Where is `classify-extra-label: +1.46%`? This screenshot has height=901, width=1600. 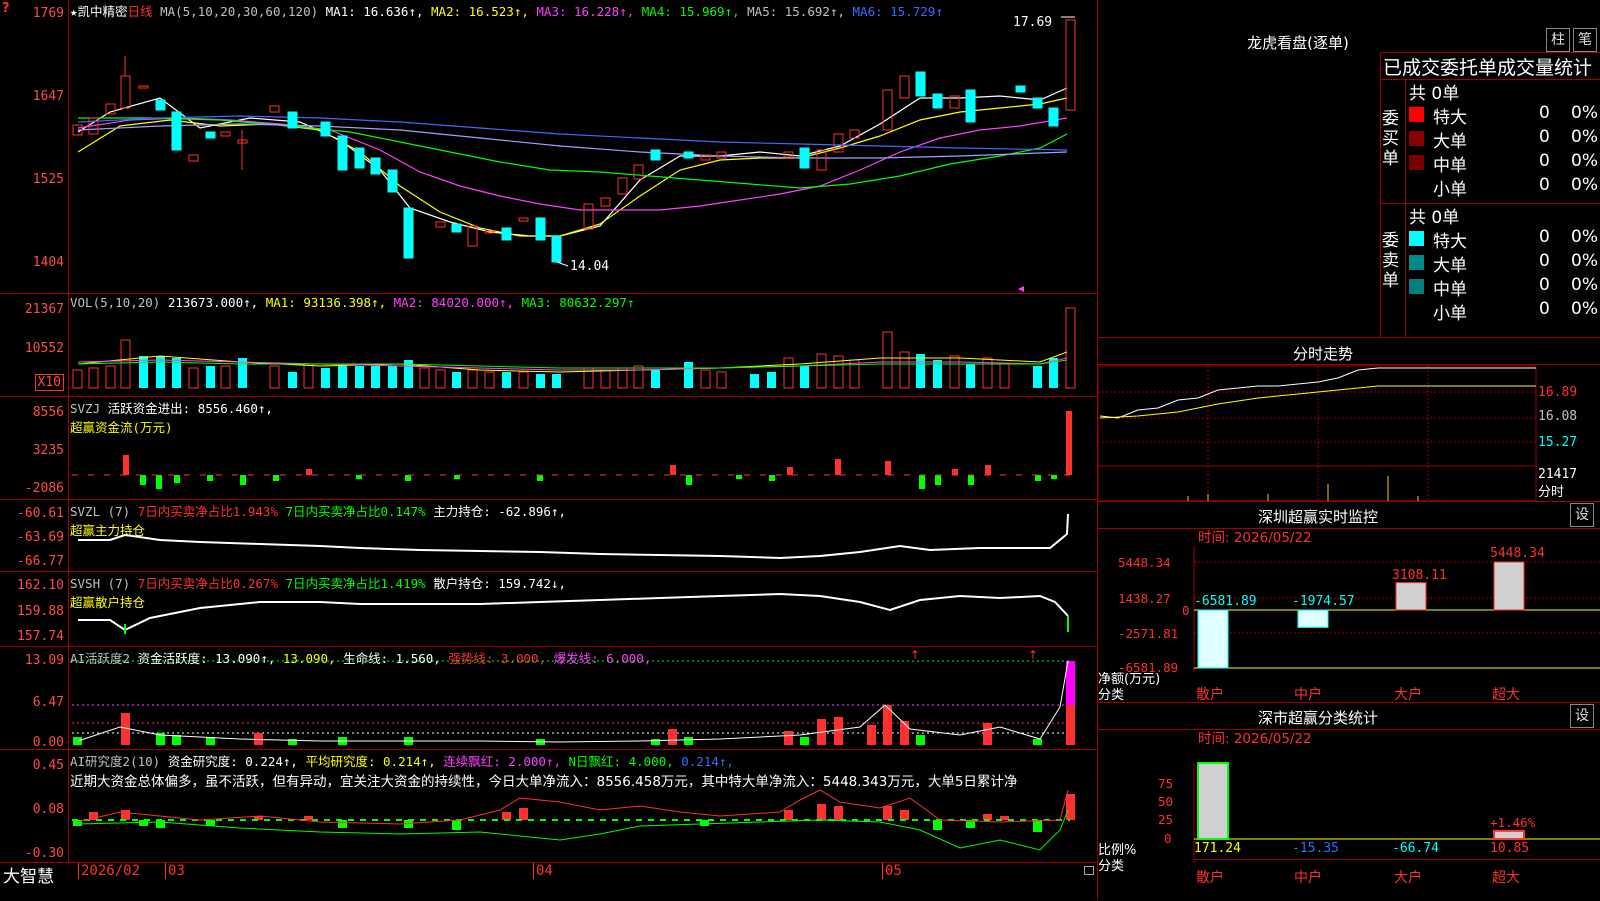
classify-extra-label: +1.46% is located at coordinates (1513, 822).